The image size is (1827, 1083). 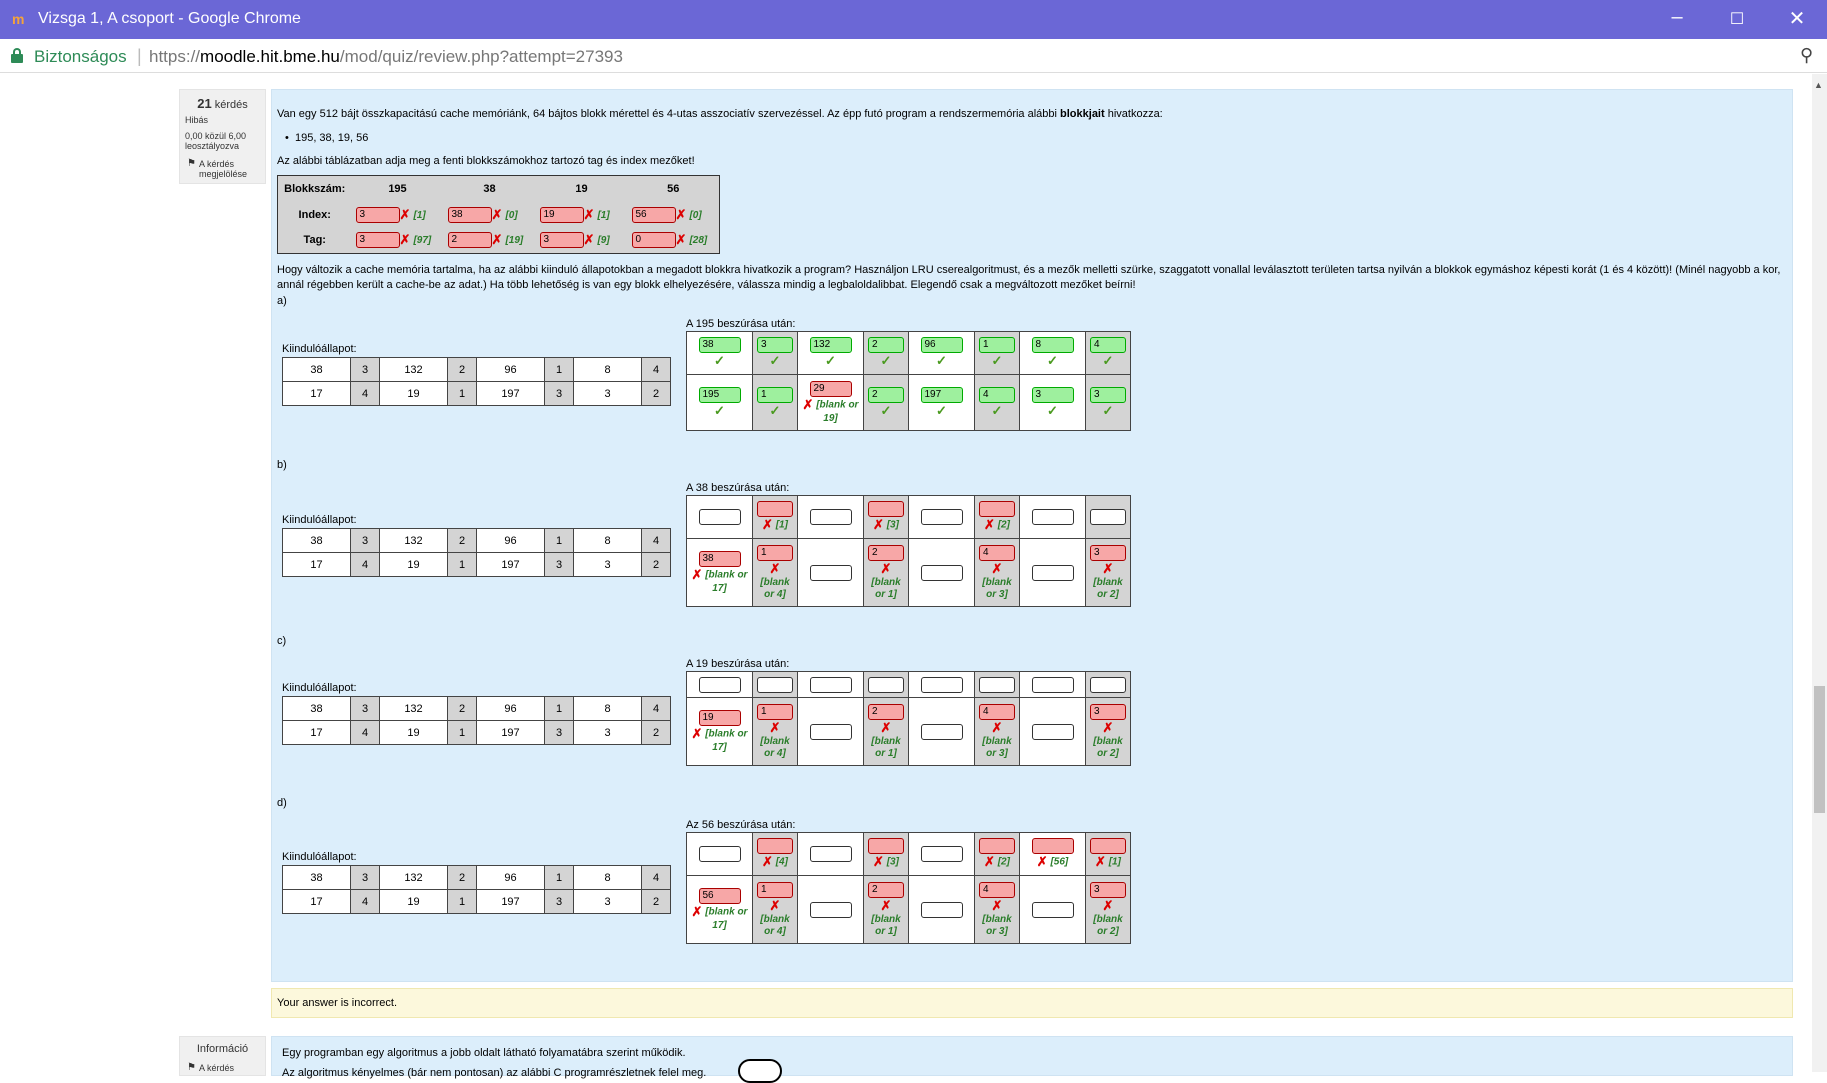 I want to click on cache-input: 56, so click(x=719, y=896).